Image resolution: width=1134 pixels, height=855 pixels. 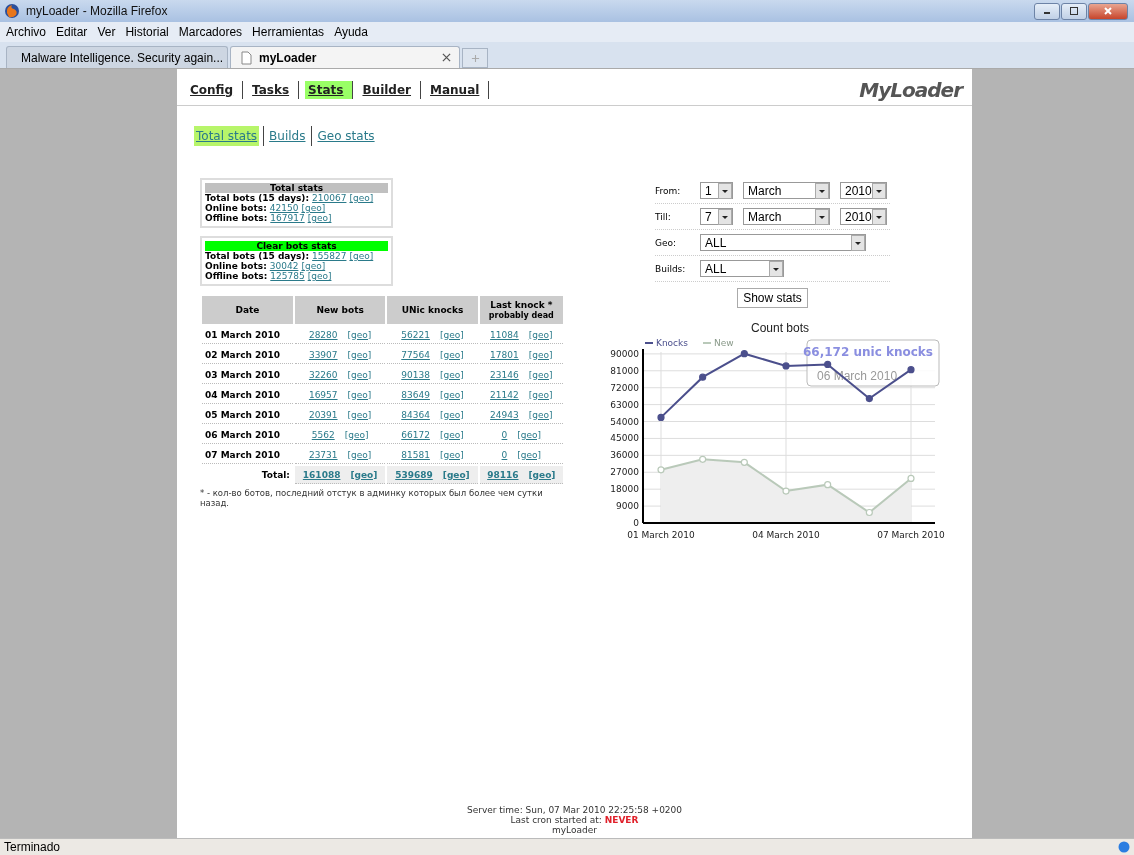 What do you see at coordinates (344, 136) in the screenshot?
I see `sub-nav-link: Geo stats` at bounding box center [344, 136].